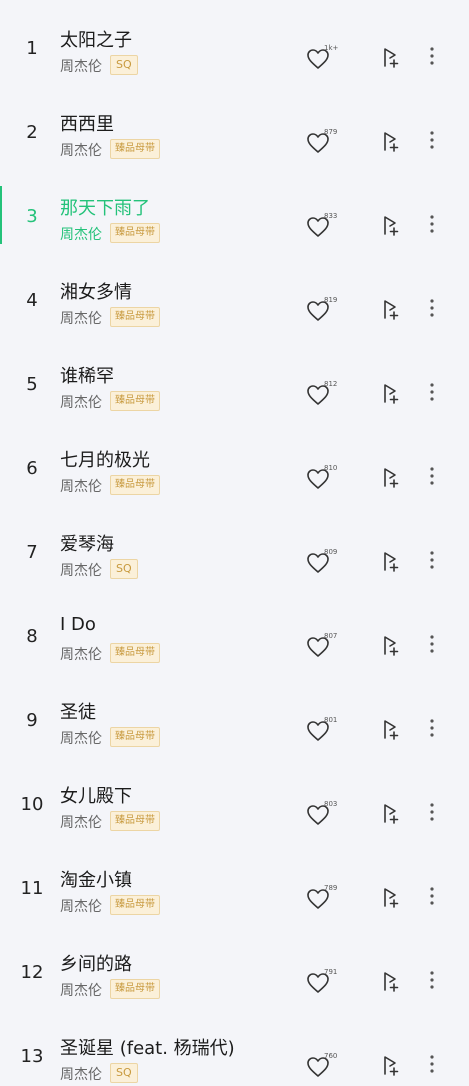  What do you see at coordinates (96, 39) in the screenshot?
I see `song-title: 太阳之子` at bounding box center [96, 39].